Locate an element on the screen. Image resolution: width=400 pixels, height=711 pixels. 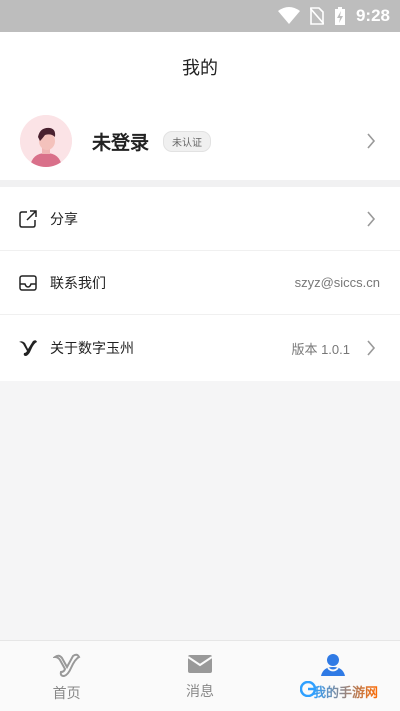
bottom-tab-bar: 首页 消息 我的 我的手游网 is located at coordinates (200, 675).